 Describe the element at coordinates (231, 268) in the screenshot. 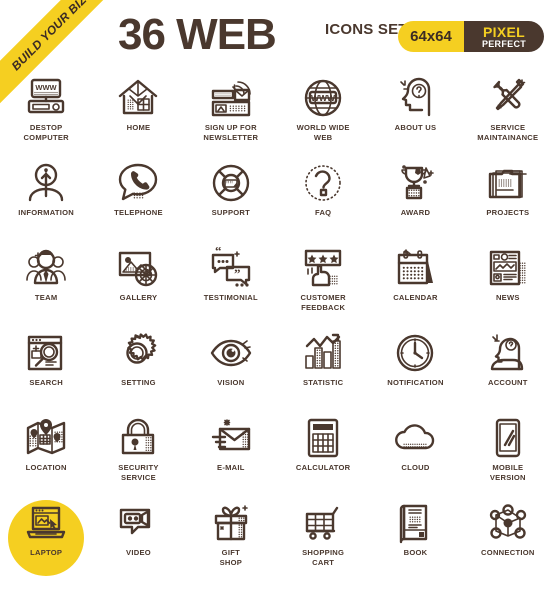

I see `testimonial-icon: ” “` at that location.